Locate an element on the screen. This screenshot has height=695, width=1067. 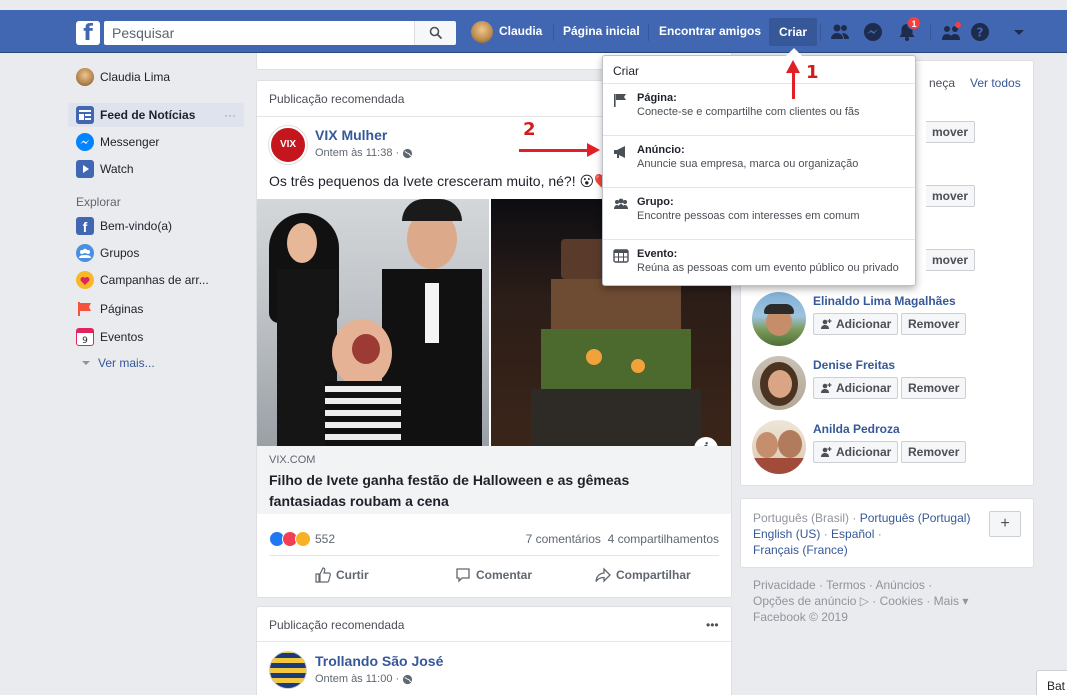
language-link: Español is located at coordinates (852, 534).